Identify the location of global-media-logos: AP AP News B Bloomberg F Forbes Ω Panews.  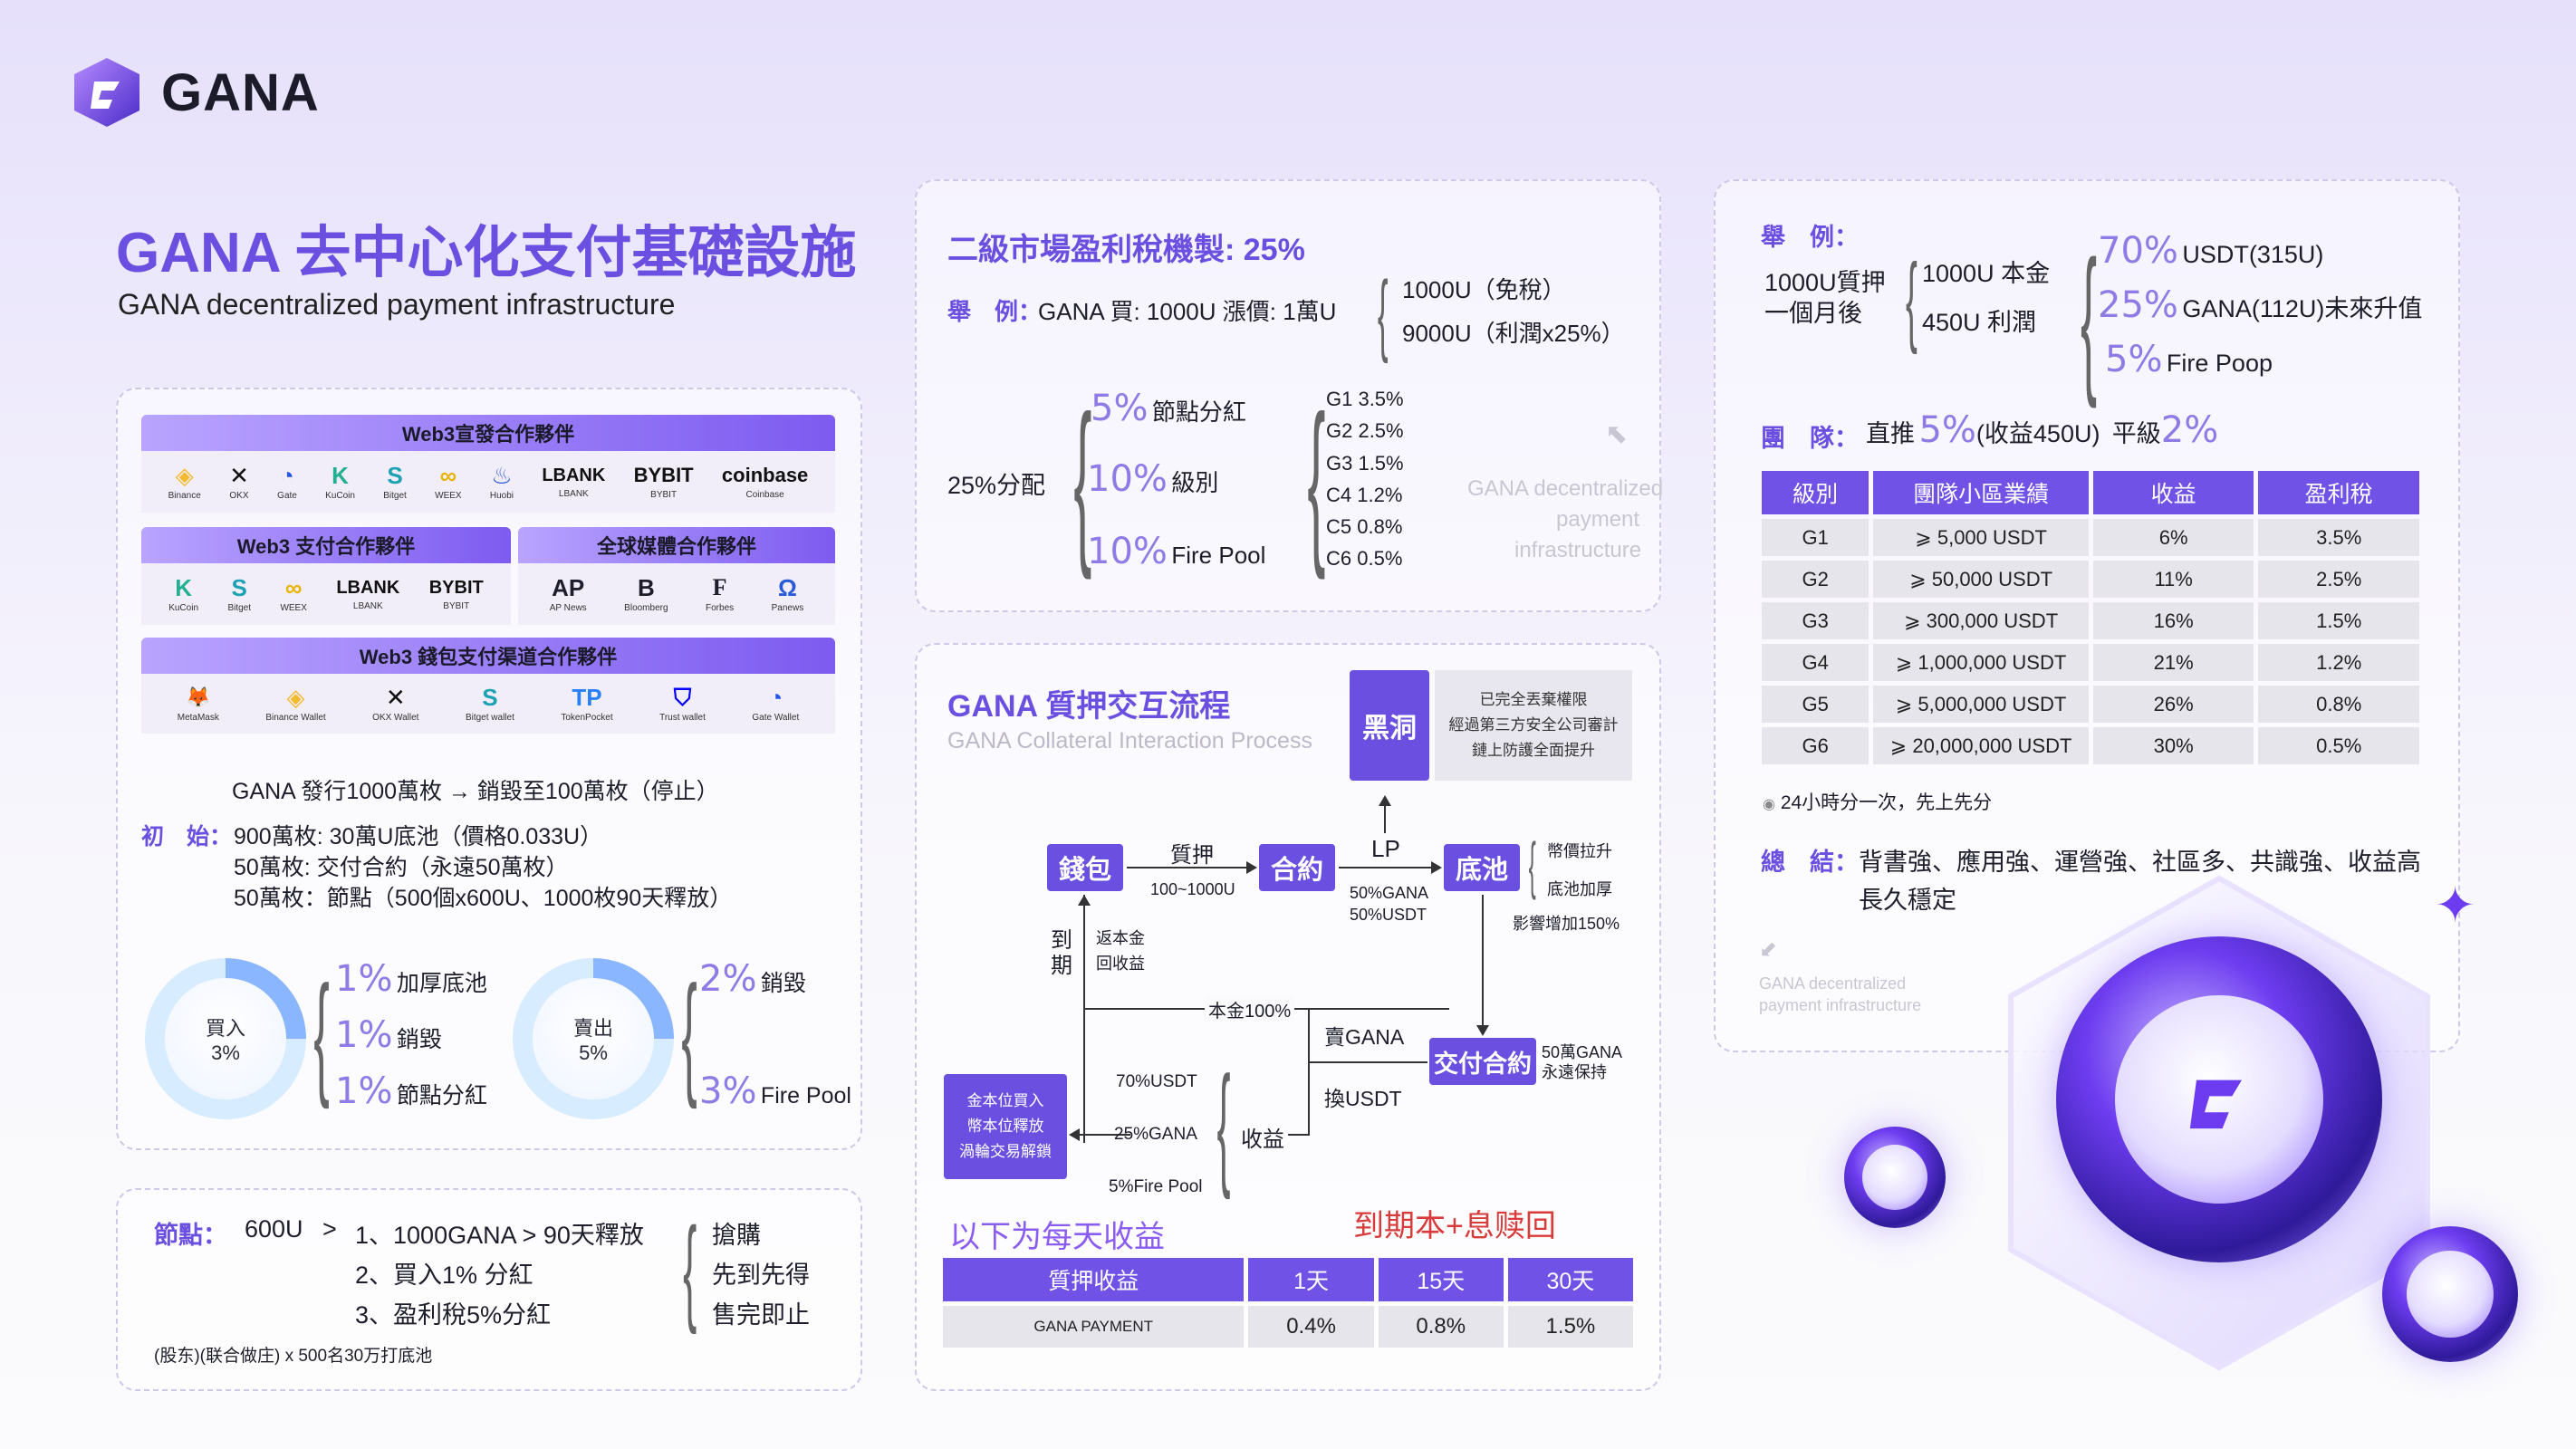
(676, 594).